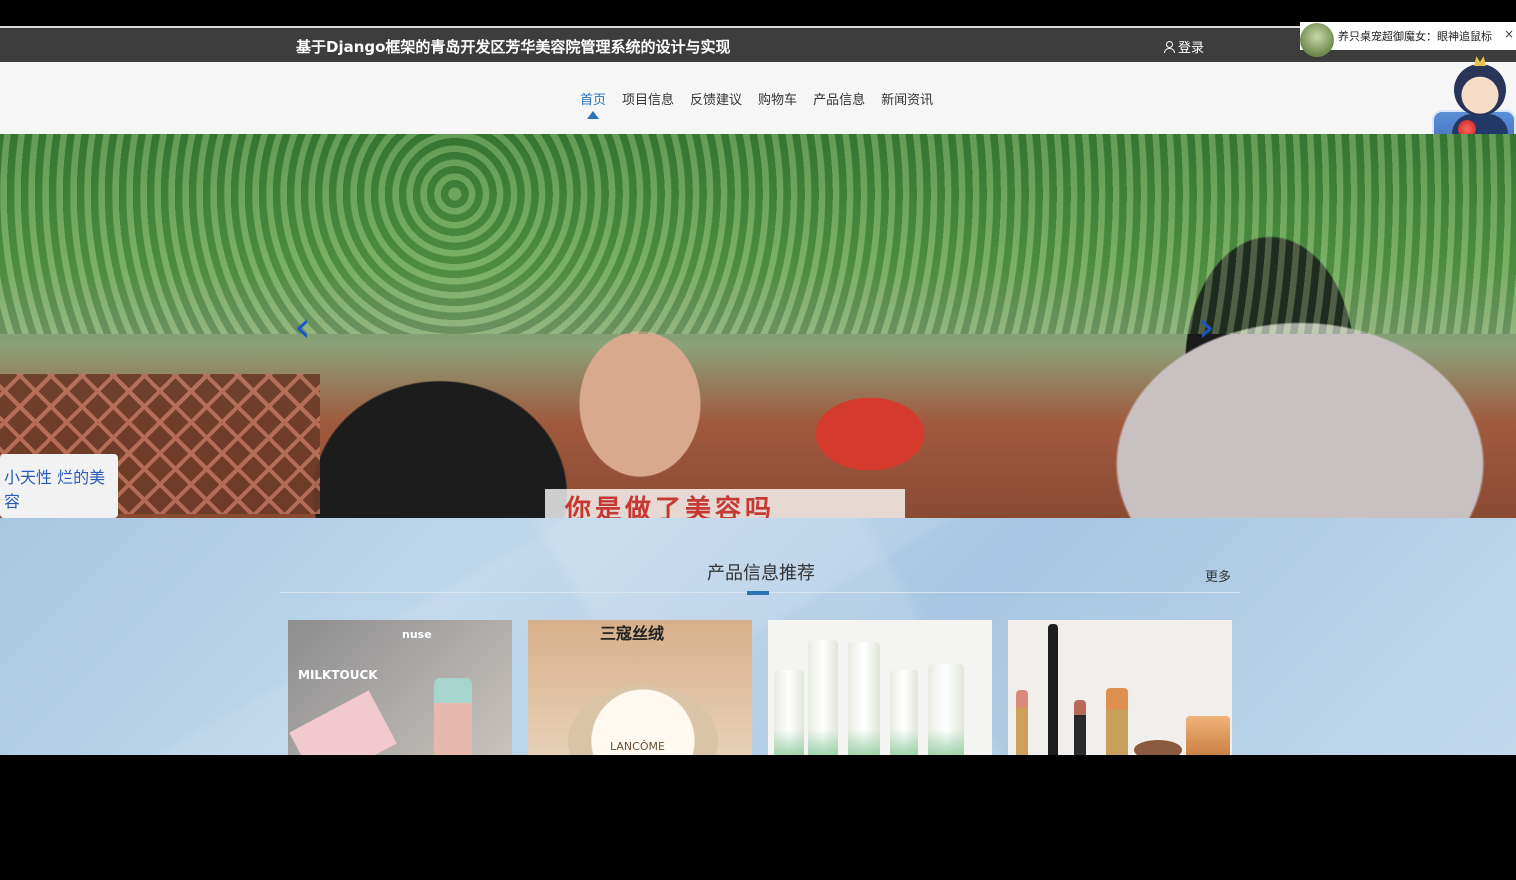 The image size is (1516, 880). I want to click on product-brand-large: MILKTOUCK, so click(338, 675).